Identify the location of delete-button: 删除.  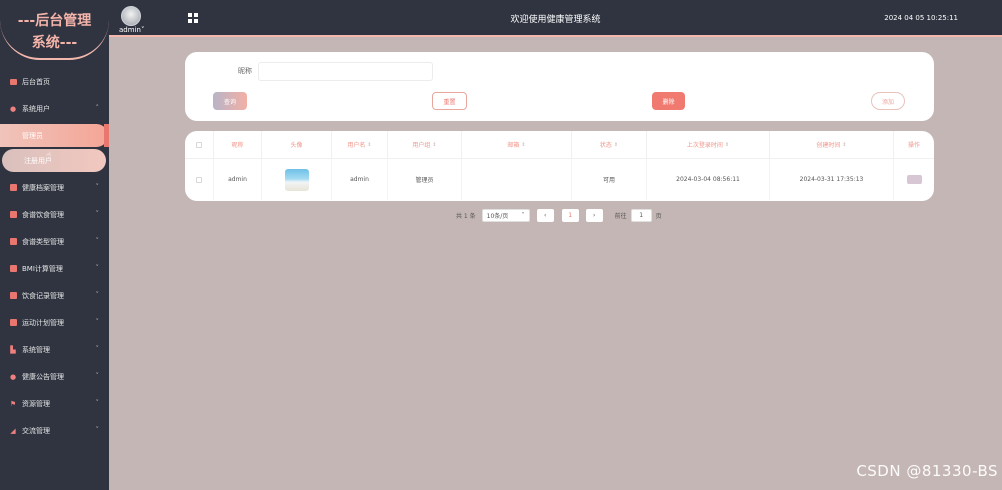
(668, 101).